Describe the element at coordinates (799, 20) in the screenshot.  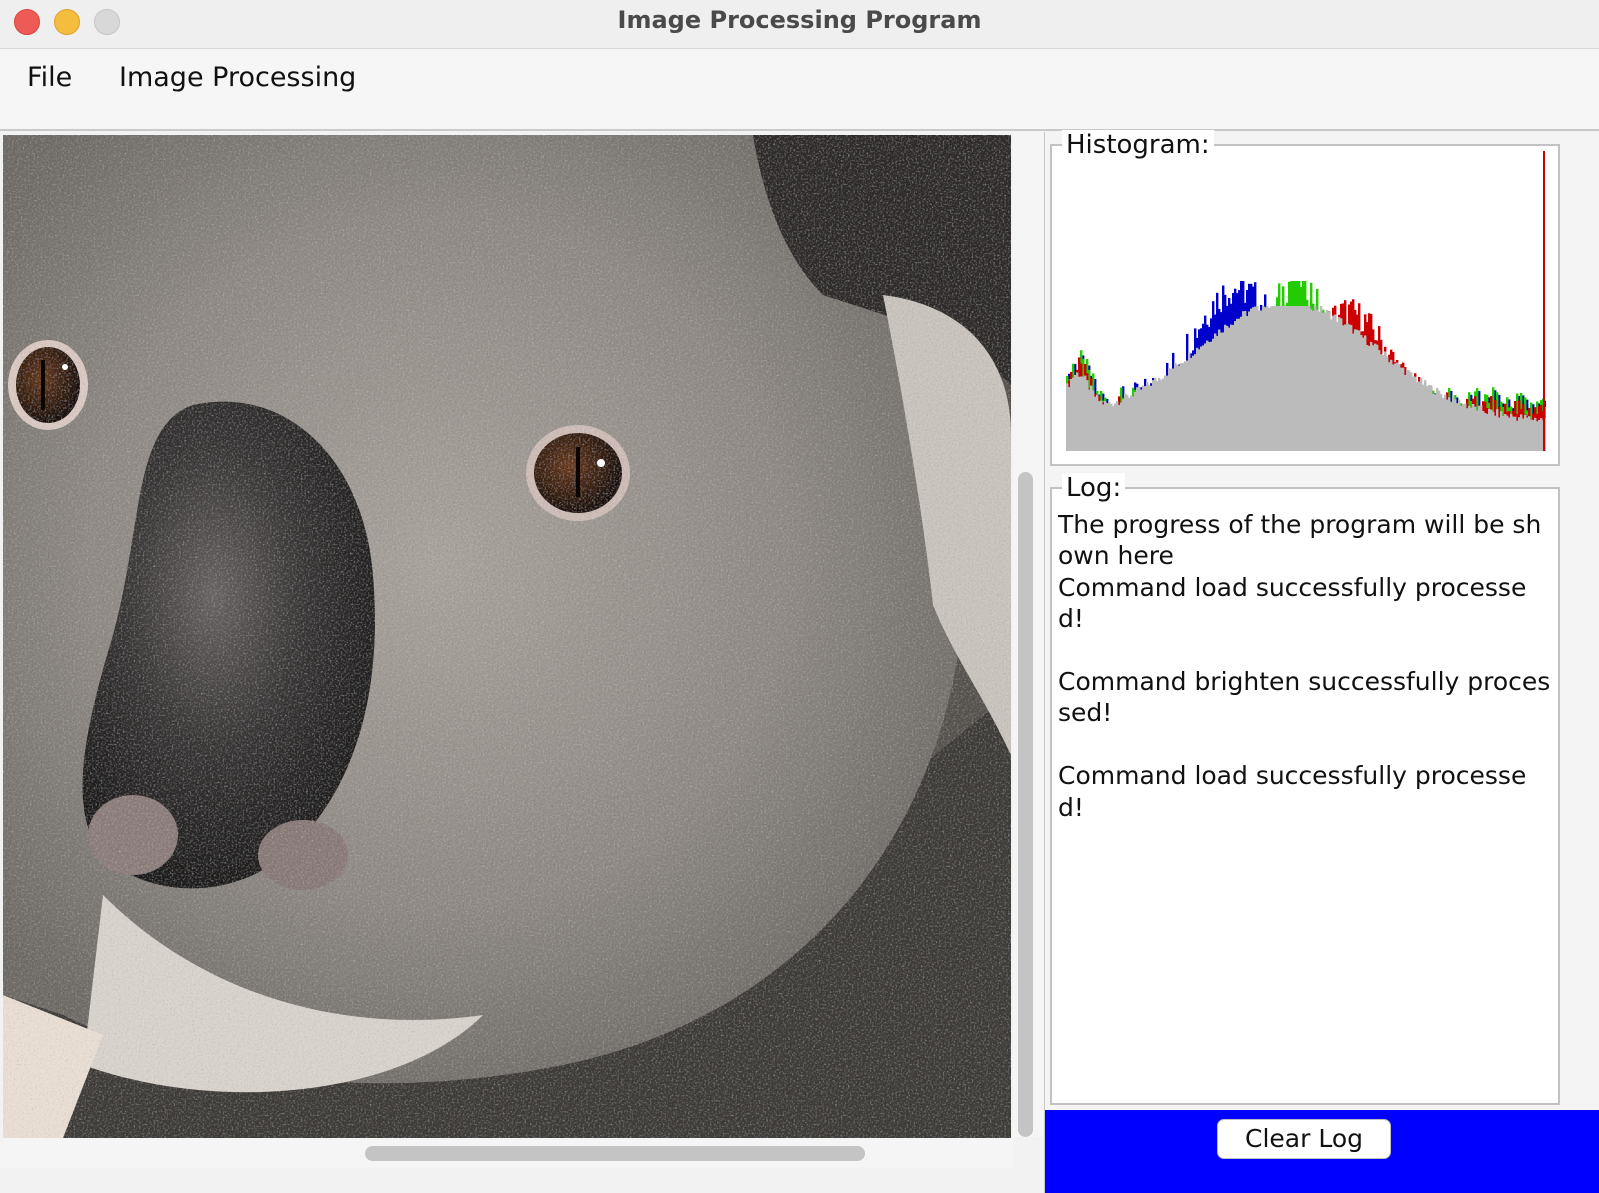
I see `window-title: Image Processing Program` at that location.